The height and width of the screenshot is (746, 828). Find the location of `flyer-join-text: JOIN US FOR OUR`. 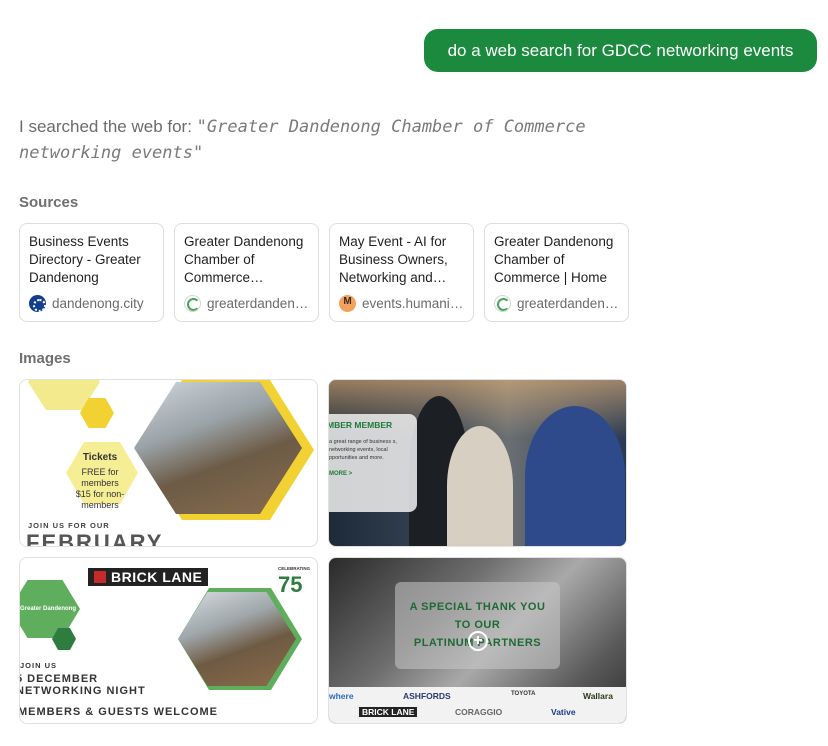

flyer-join-text: JOIN US FOR OUR is located at coordinates (69, 525).